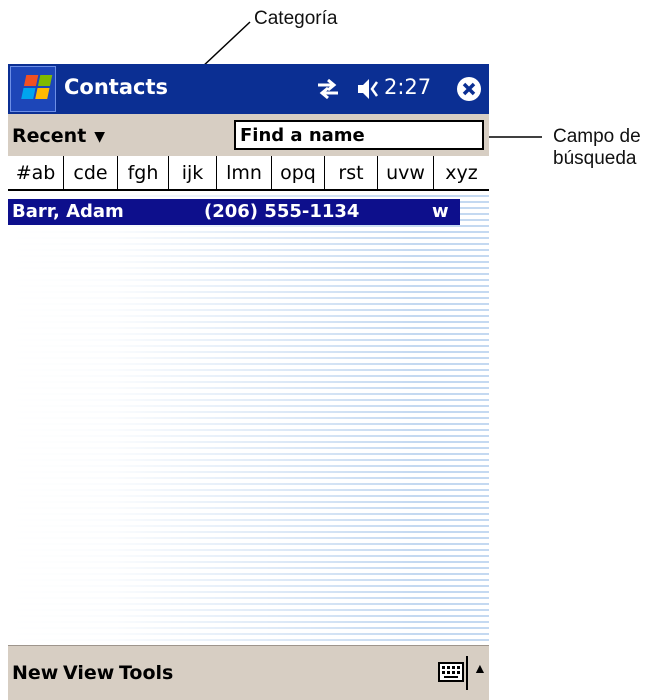 This screenshot has width=652, height=700. What do you see at coordinates (143, 172) in the screenshot?
I see `tab-fgh: fgh` at bounding box center [143, 172].